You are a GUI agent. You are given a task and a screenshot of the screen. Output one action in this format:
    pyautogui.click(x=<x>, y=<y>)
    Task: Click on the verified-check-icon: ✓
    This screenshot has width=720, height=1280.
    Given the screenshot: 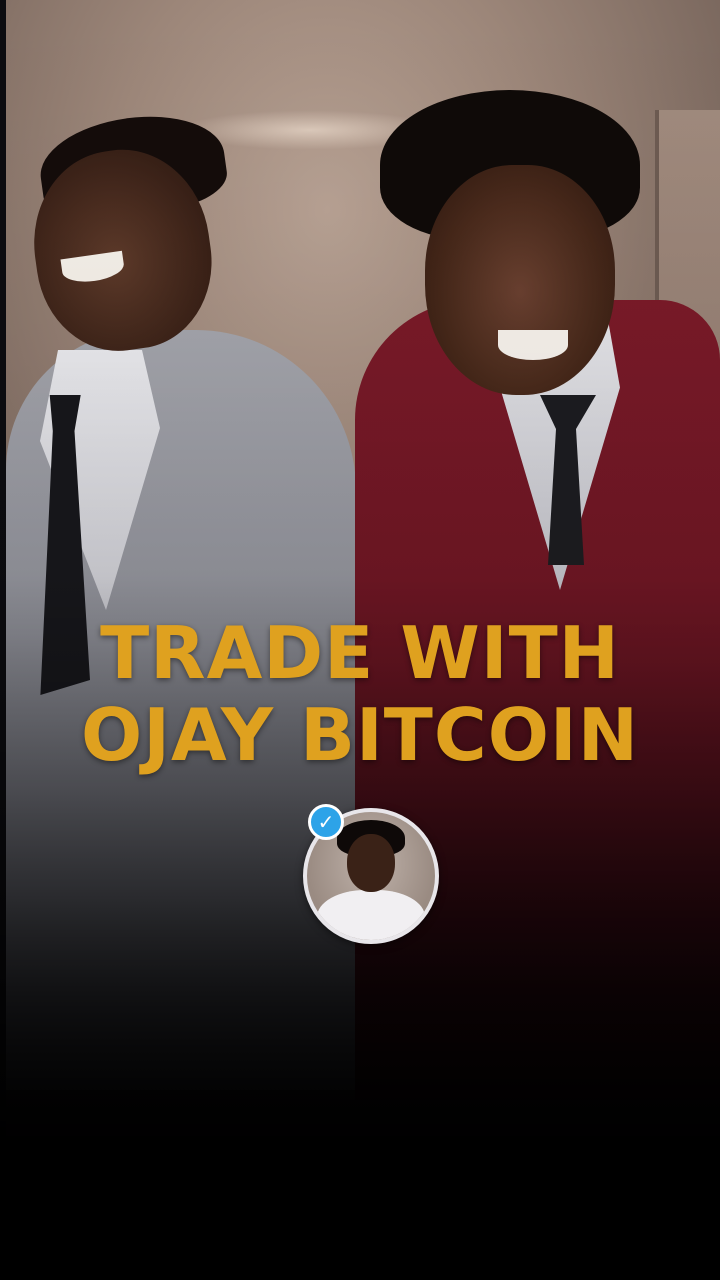 What is the action you would take?
    pyautogui.click(x=326, y=822)
    